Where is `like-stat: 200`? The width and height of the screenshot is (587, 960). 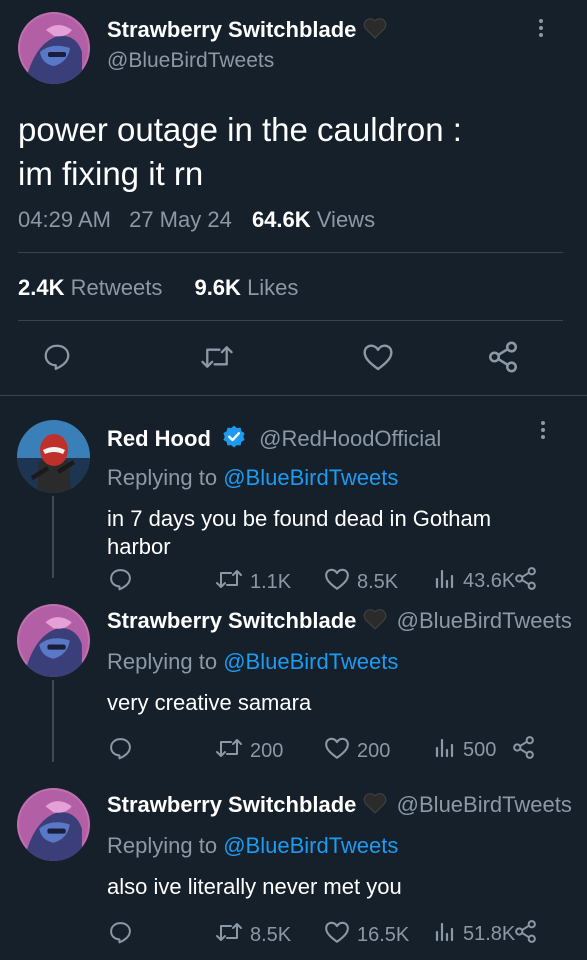 like-stat: 200 is located at coordinates (357, 751).